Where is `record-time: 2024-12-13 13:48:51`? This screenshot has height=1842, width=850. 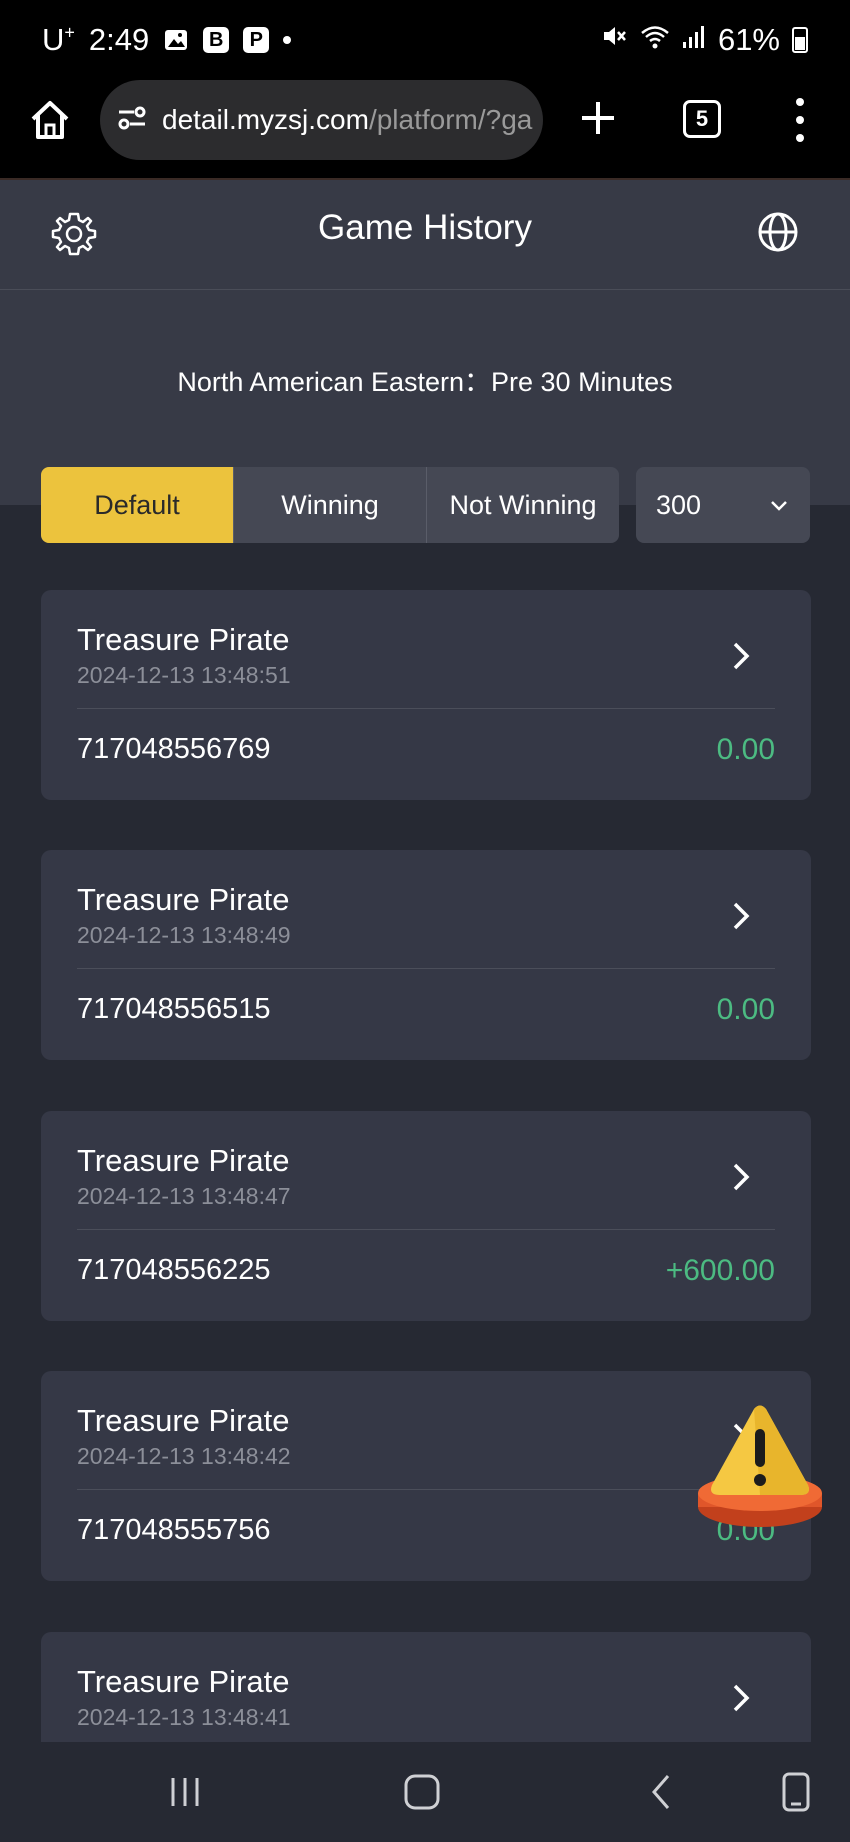 record-time: 2024-12-13 13:48:51 is located at coordinates (184, 675).